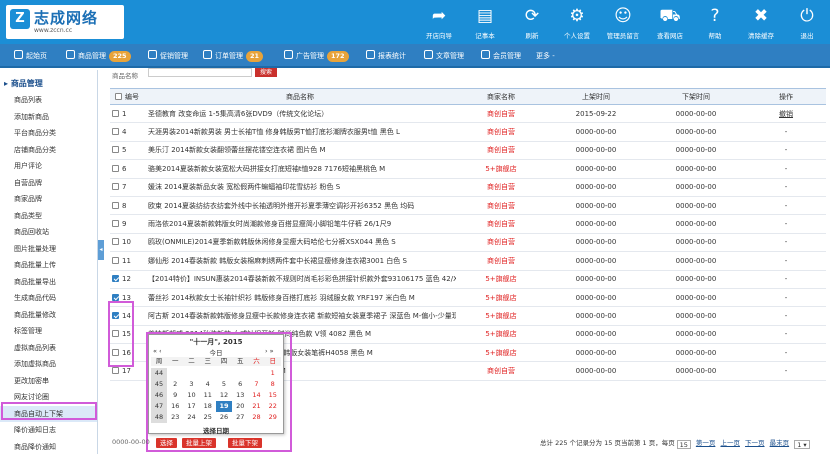 This screenshot has height=454, width=830. What do you see at coordinates (715, 22) in the screenshot?
I see `topnav-help: ? 帮助` at bounding box center [715, 22].